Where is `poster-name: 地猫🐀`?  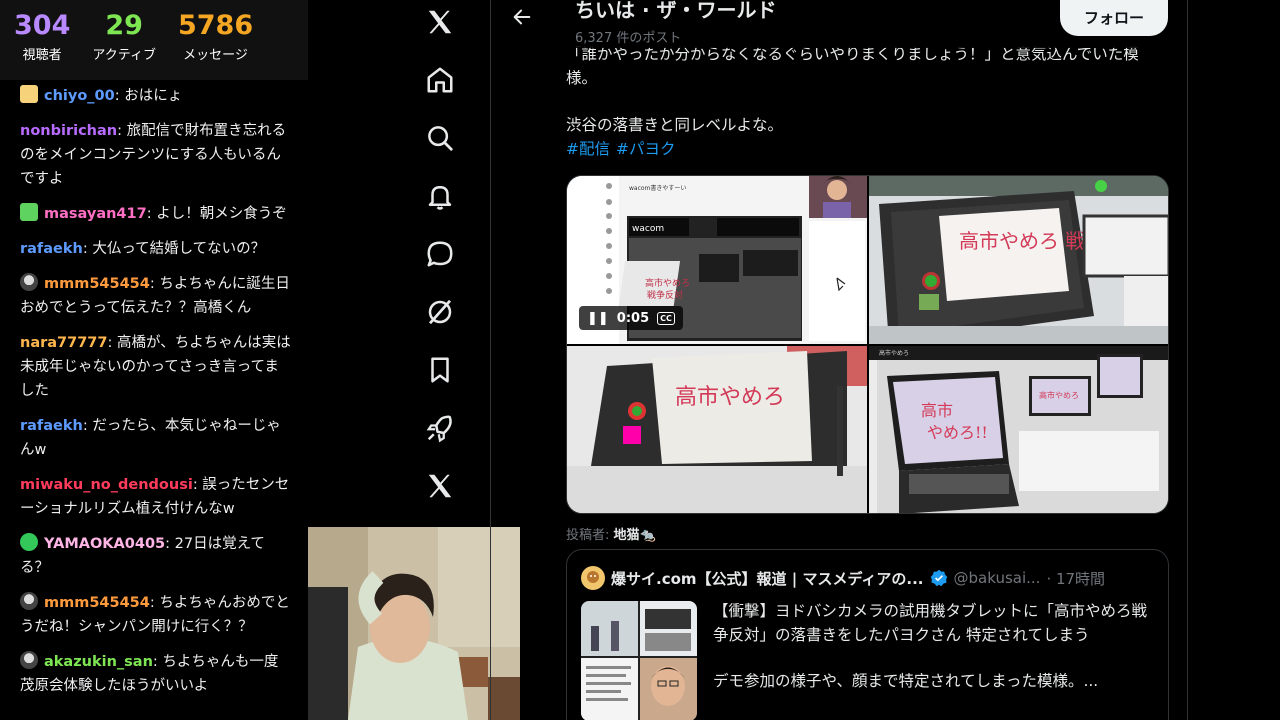 poster-name: 地猫🐀 is located at coordinates (635, 535).